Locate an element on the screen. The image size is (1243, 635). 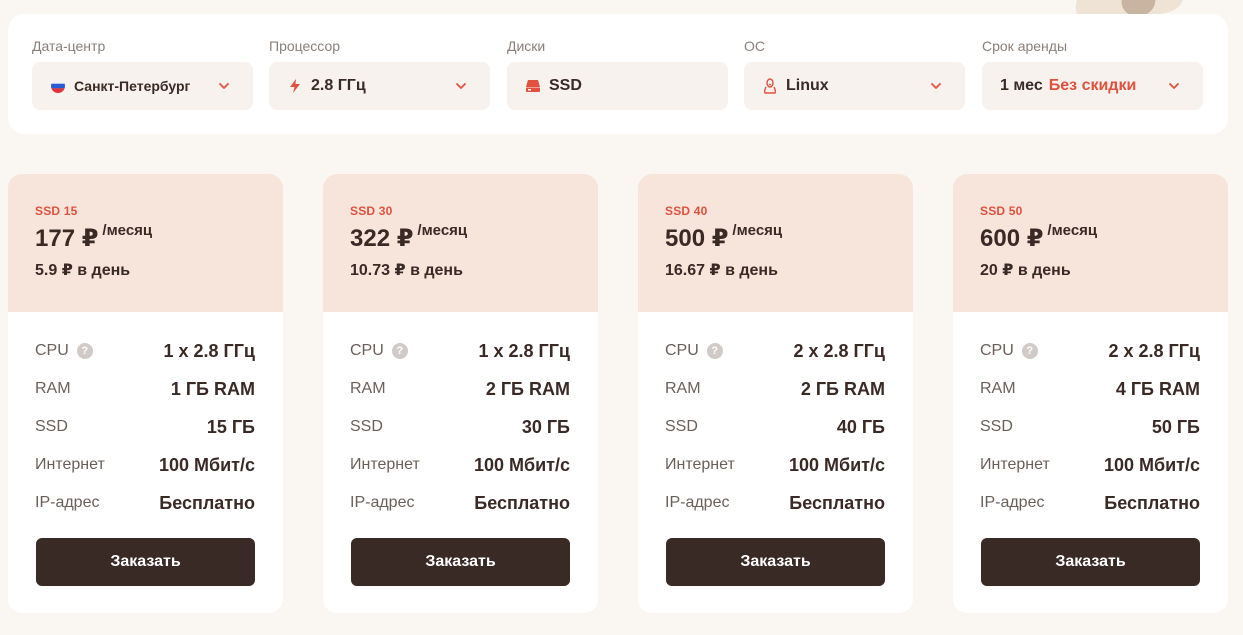
cpu-select: 2.8 ГГц is located at coordinates (379, 86).